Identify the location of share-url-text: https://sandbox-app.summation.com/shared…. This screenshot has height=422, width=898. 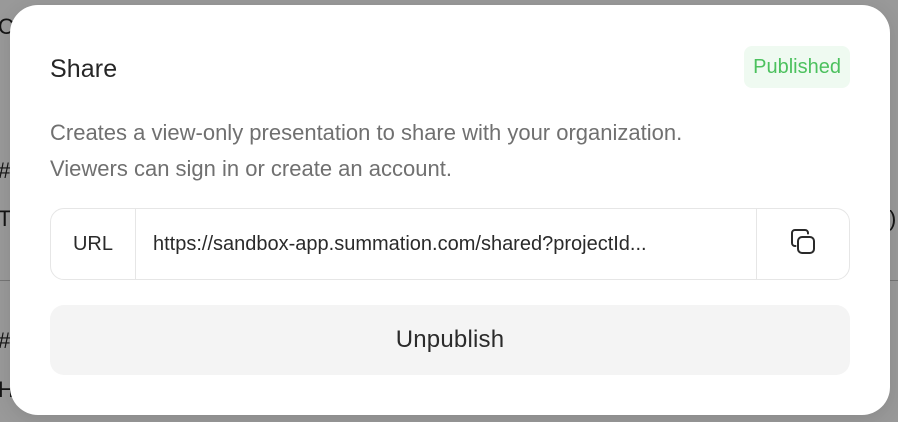
(400, 244).